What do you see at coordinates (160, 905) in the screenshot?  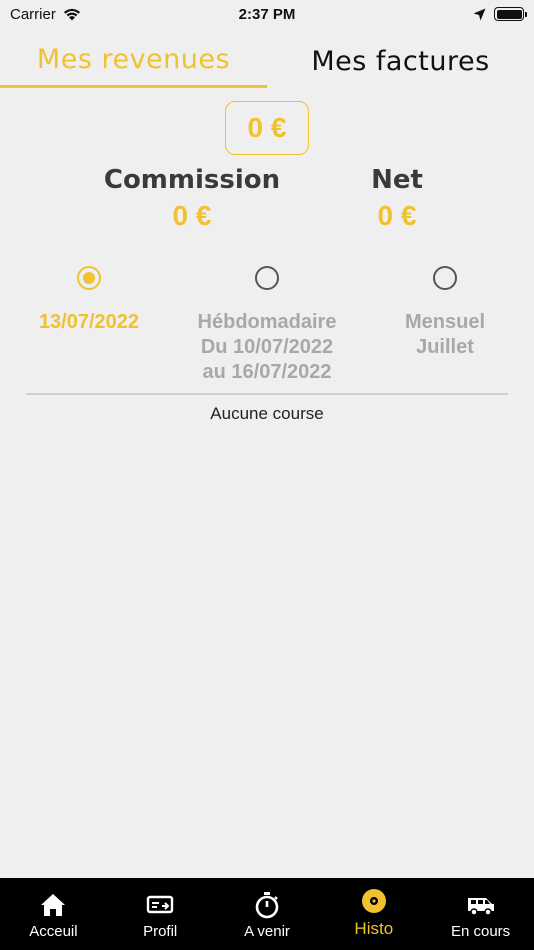 I see `profile-card-icon` at bounding box center [160, 905].